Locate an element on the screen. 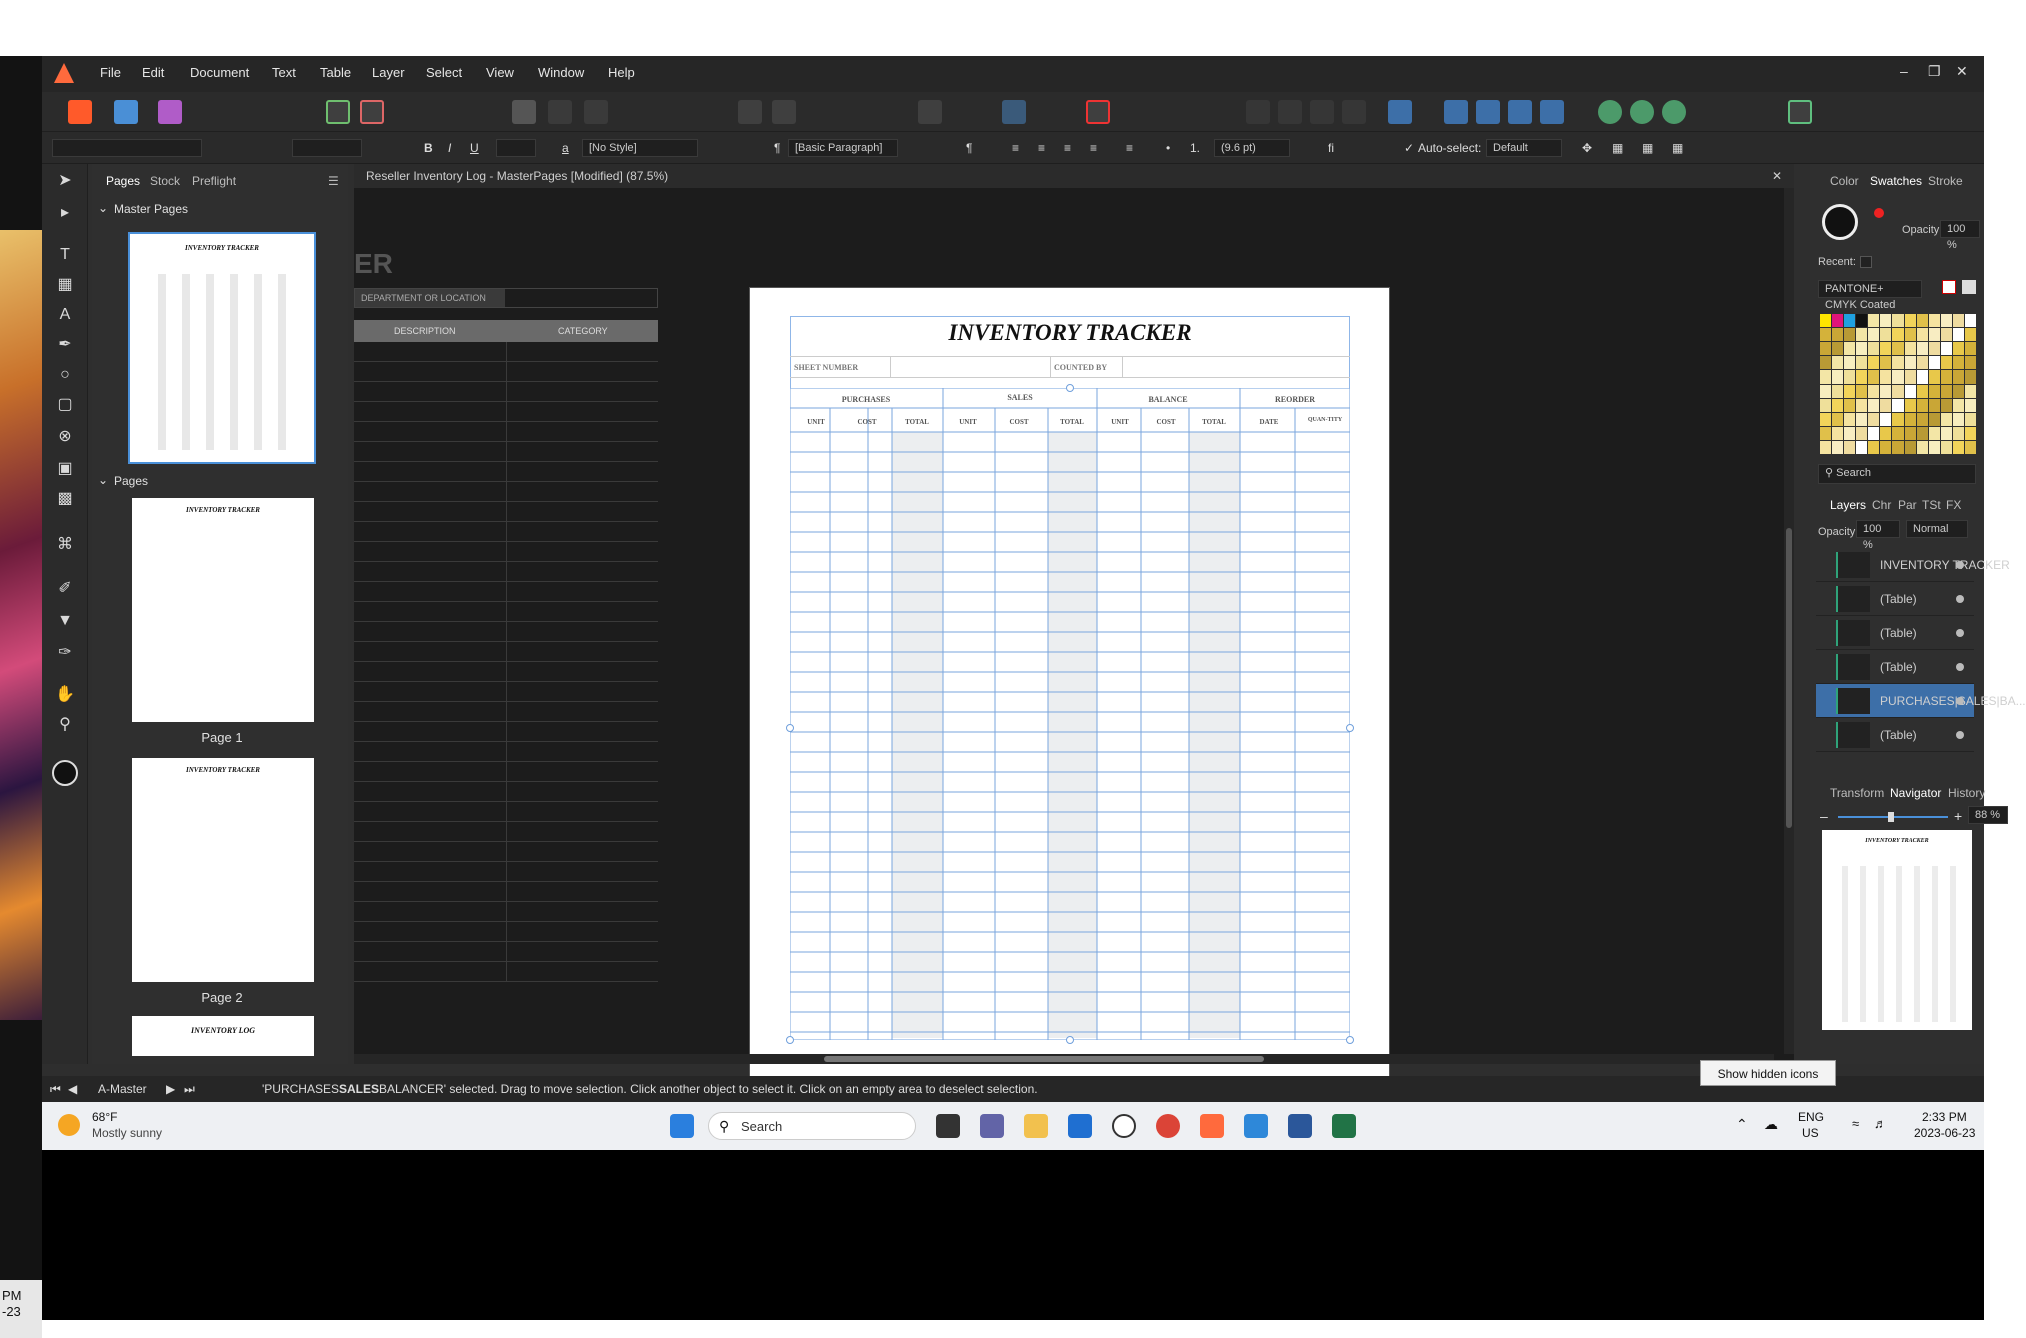 This screenshot has height=1338, width=2026. horizontal-scrollbar is located at coordinates (1064, 1059).